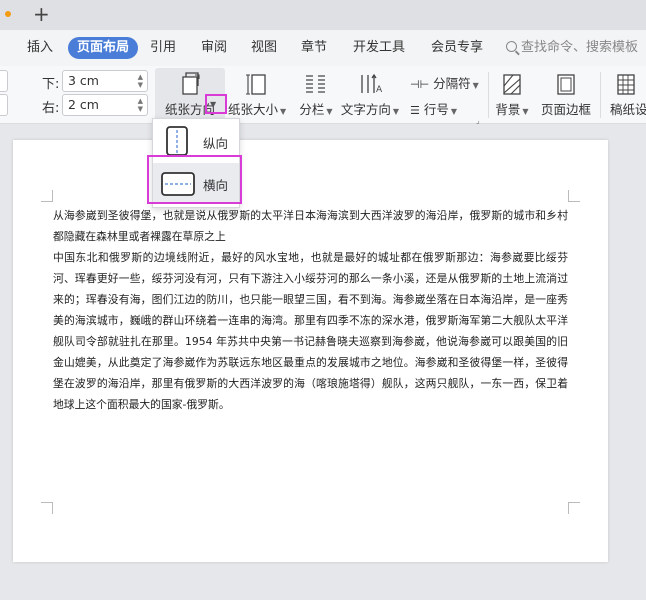  I want to click on text-direction-button: A 文字方向 ▼, so click(370, 95).